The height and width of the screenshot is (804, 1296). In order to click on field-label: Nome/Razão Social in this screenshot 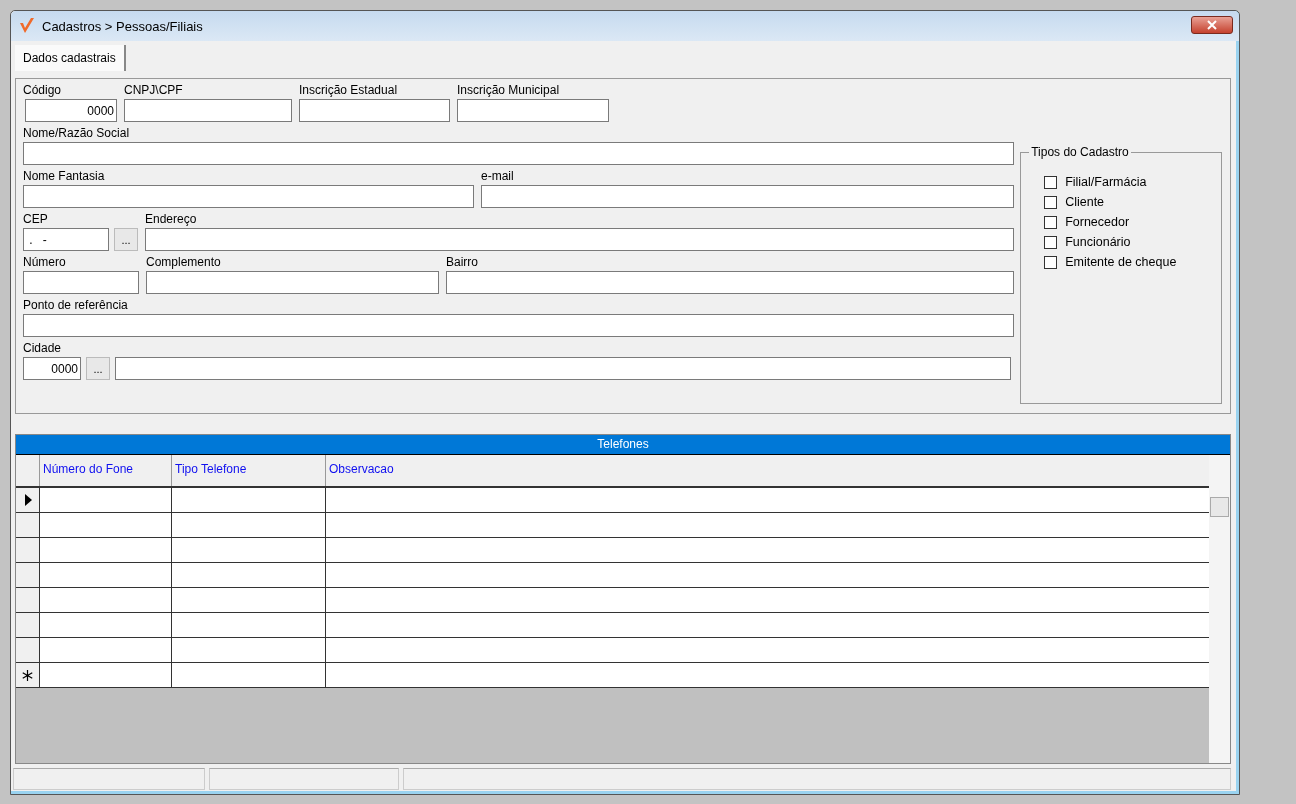, I will do `click(77, 133)`.